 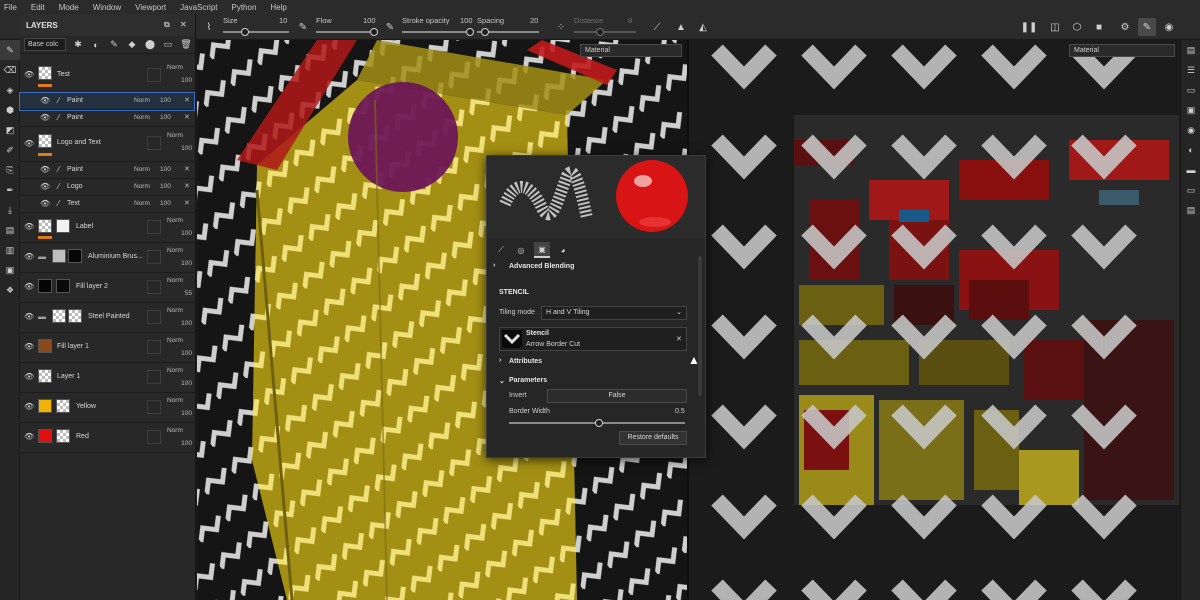 What do you see at coordinates (108, 76) in the screenshot?
I see `layer-row-test: 👁 Test Norm 100` at bounding box center [108, 76].